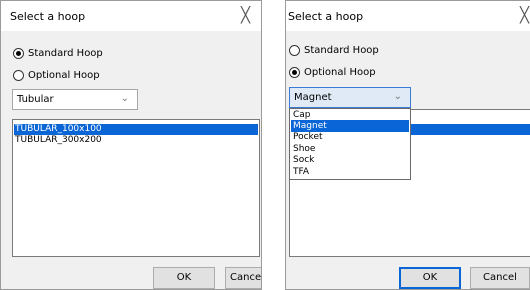  What do you see at coordinates (136, 140) in the screenshot?
I see `list-item: TUBULAR_300x200` at bounding box center [136, 140].